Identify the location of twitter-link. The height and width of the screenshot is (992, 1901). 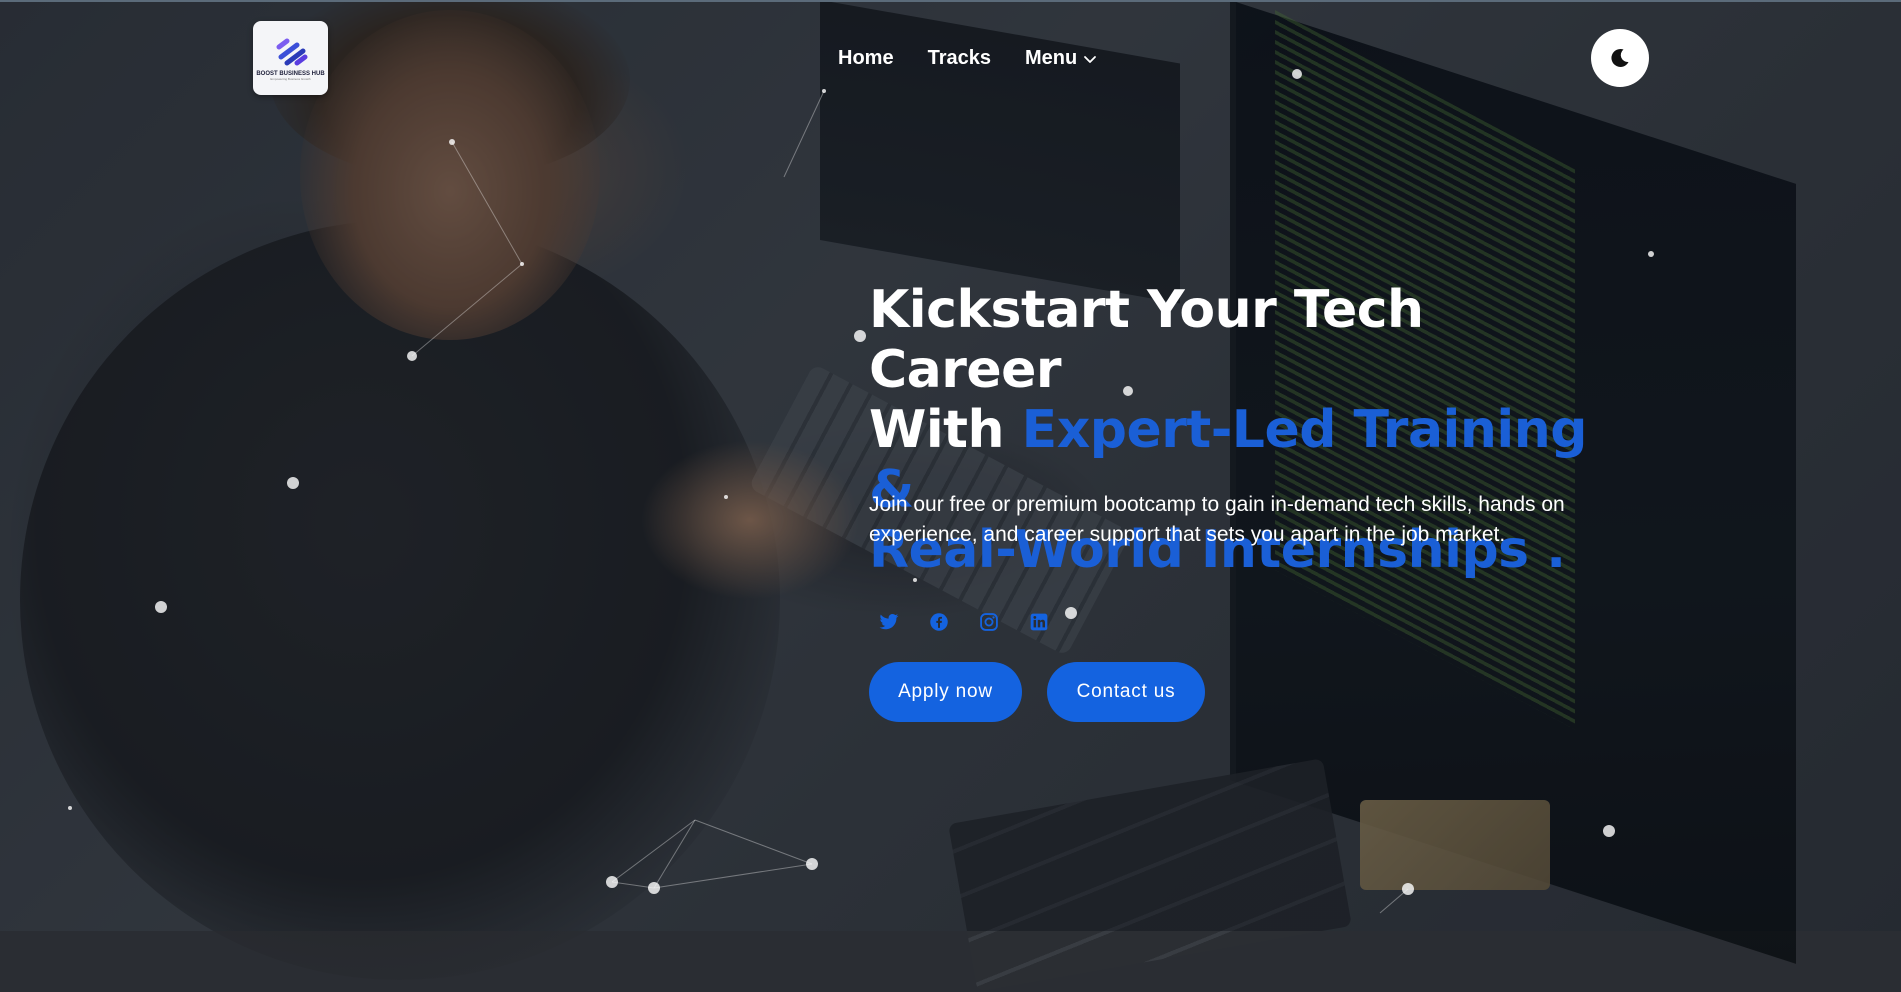
(889, 622).